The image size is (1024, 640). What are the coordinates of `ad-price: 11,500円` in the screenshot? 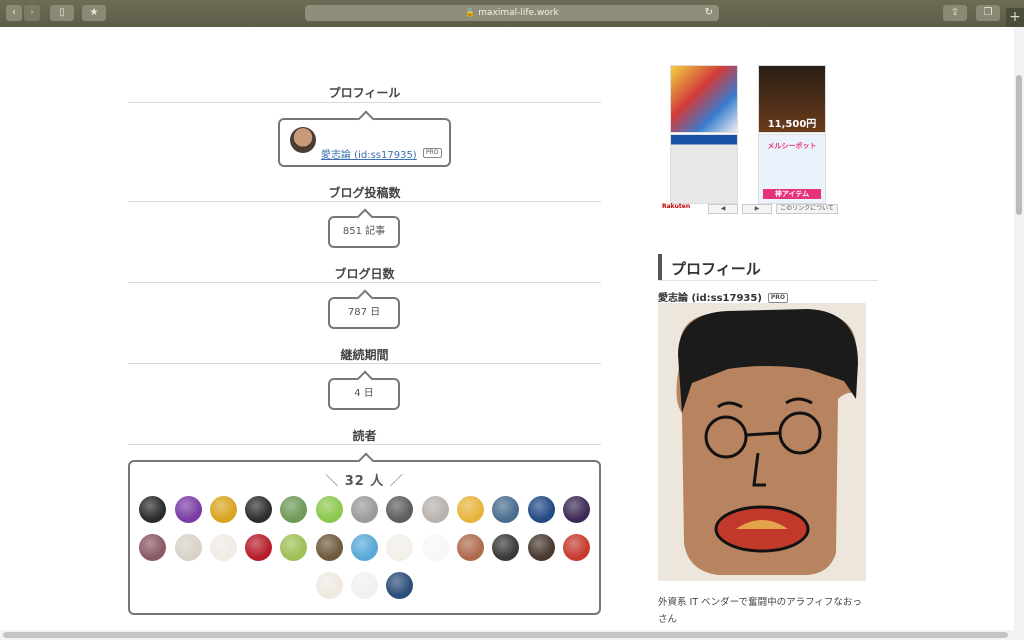 It's located at (792, 122).